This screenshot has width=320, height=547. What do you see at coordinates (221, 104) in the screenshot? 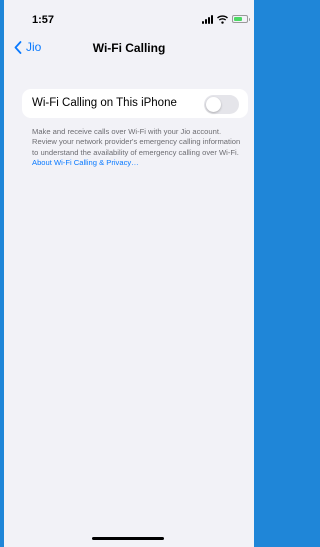
I see `wifi-calling-toggle` at bounding box center [221, 104].